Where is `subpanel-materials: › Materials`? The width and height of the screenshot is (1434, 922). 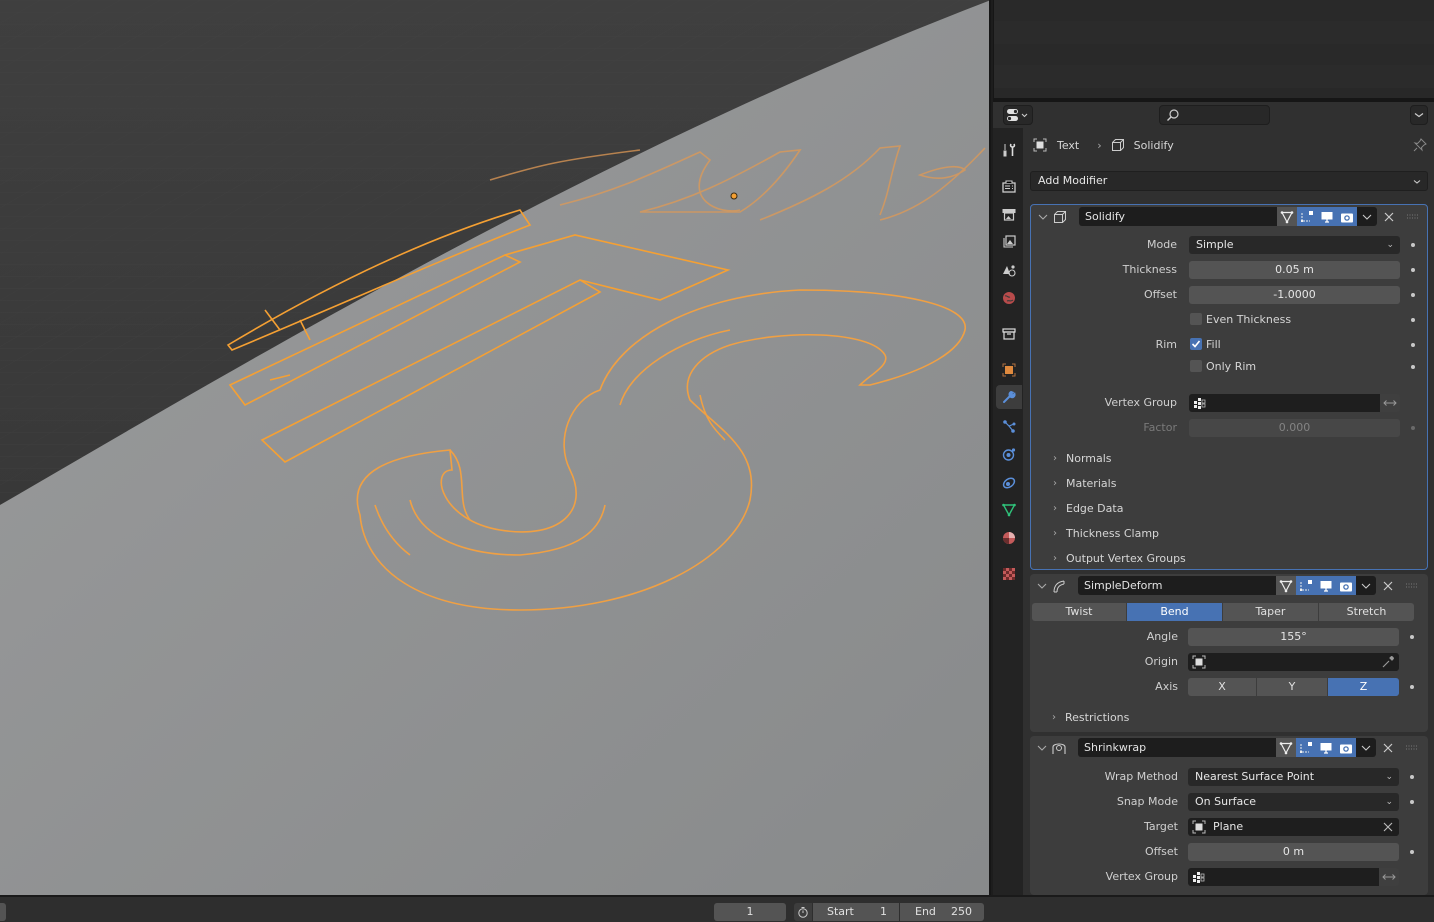 subpanel-materials: › Materials is located at coordinates (1229, 484).